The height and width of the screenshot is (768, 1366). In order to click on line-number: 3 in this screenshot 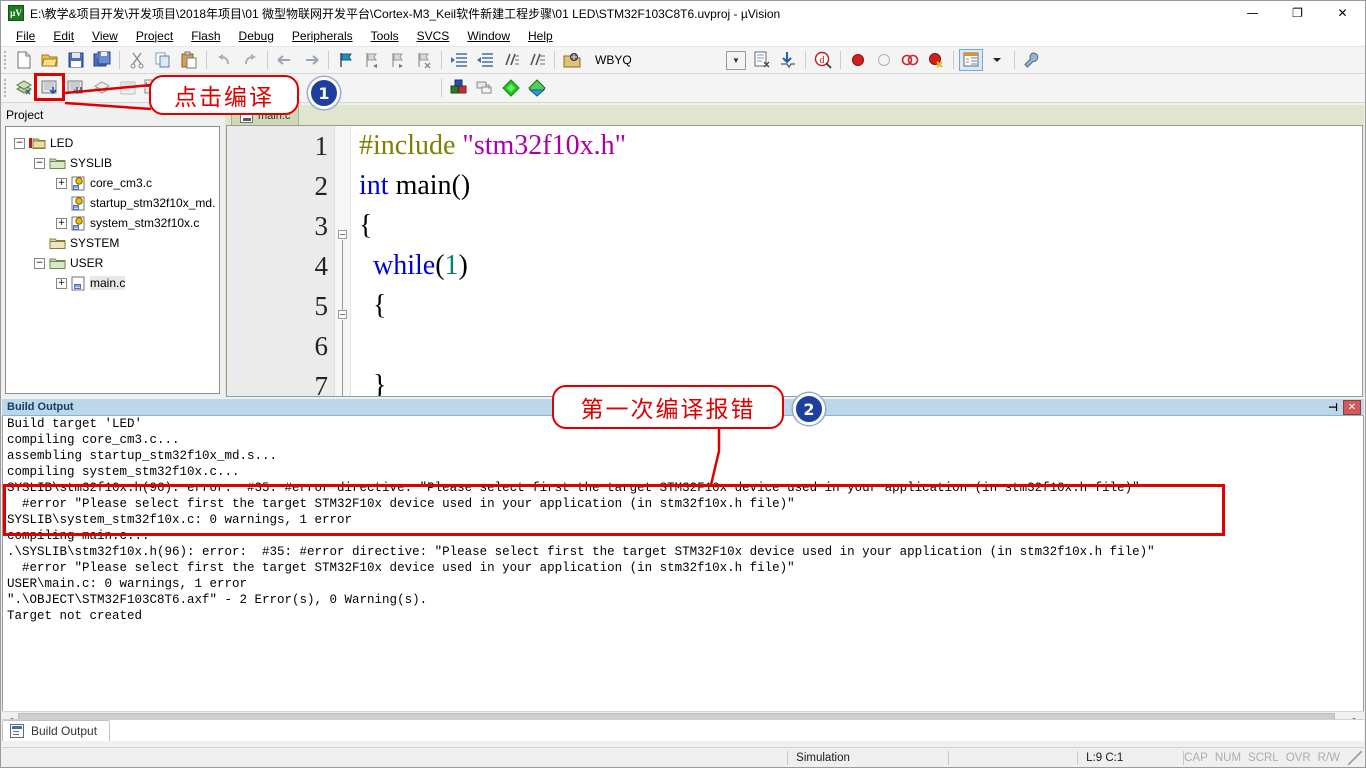, I will do `click(321, 226)`.